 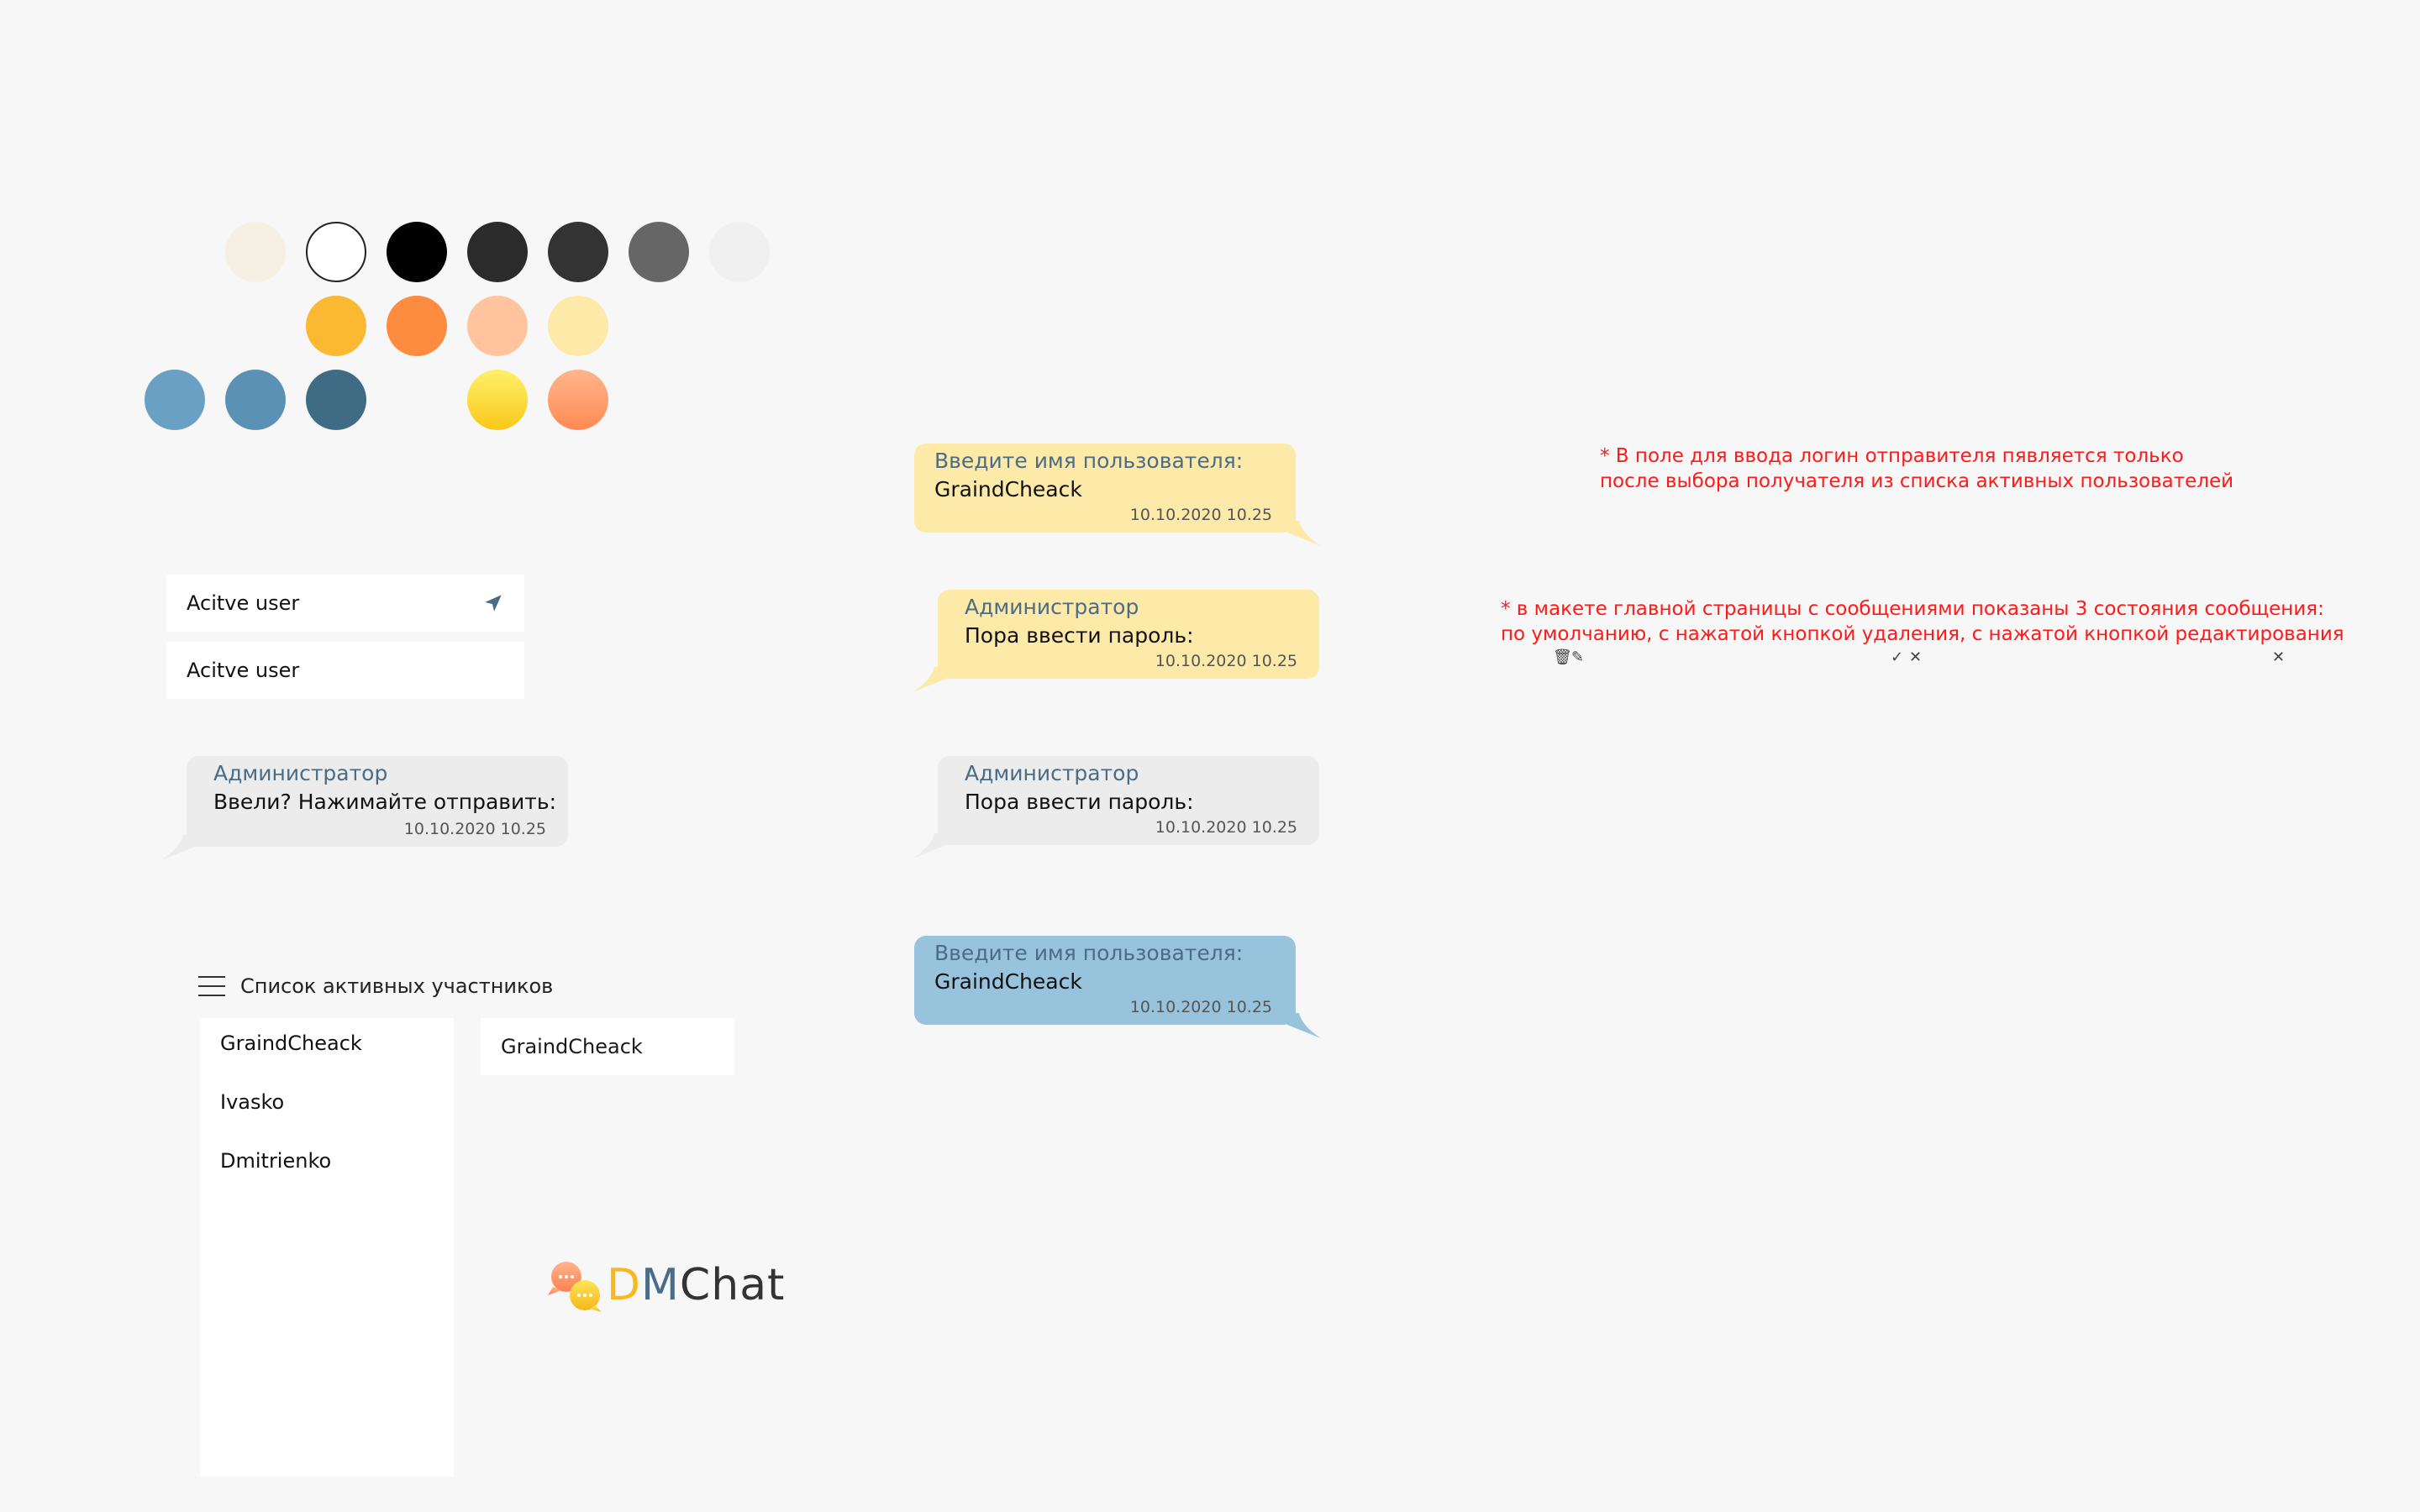 I want to click on swatch-orange, so click(x=417, y=326).